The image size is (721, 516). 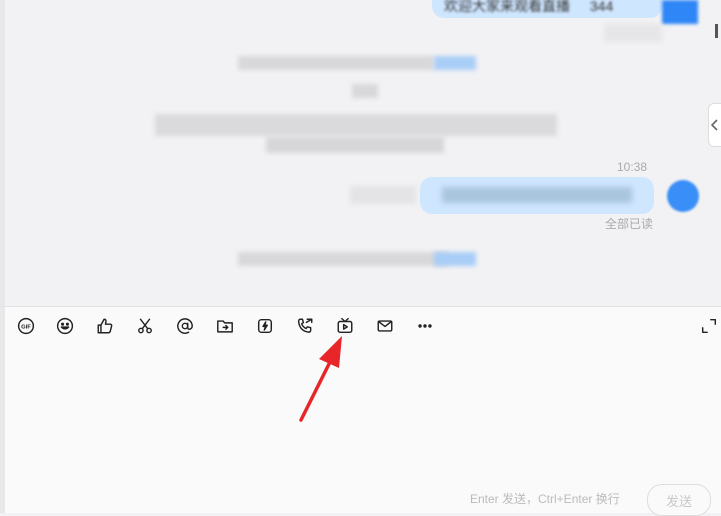 I want to click on mention-button, so click(x=185, y=326).